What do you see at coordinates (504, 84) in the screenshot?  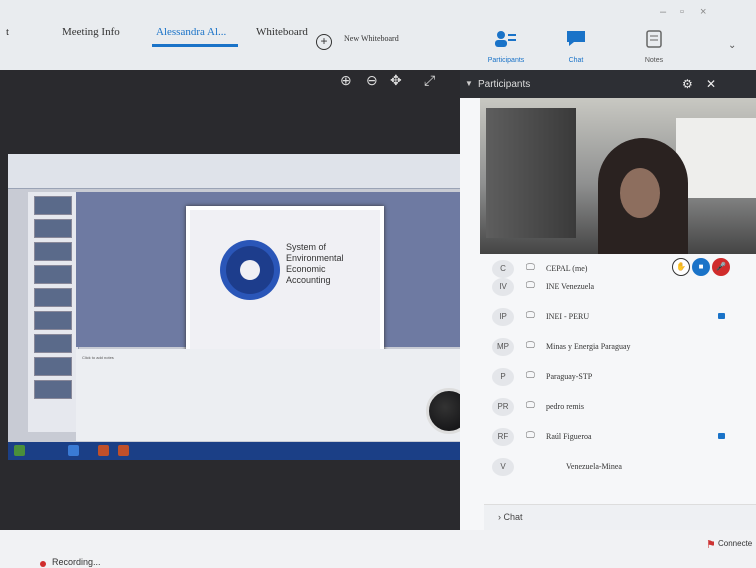 I see `panel-title: Participants` at bounding box center [504, 84].